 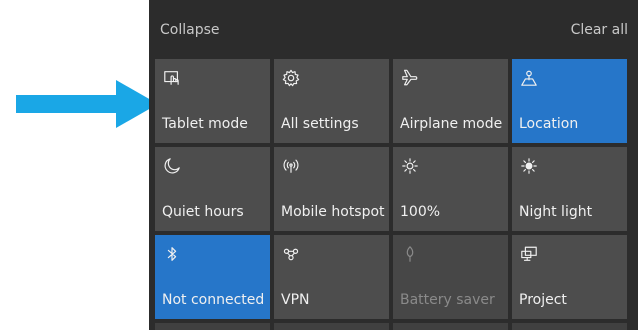 What do you see at coordinates (331, 189) in the screenshot?
I see `tile-mobile-hotspot: Mobile hotspot` at bounding box center [331, 189].